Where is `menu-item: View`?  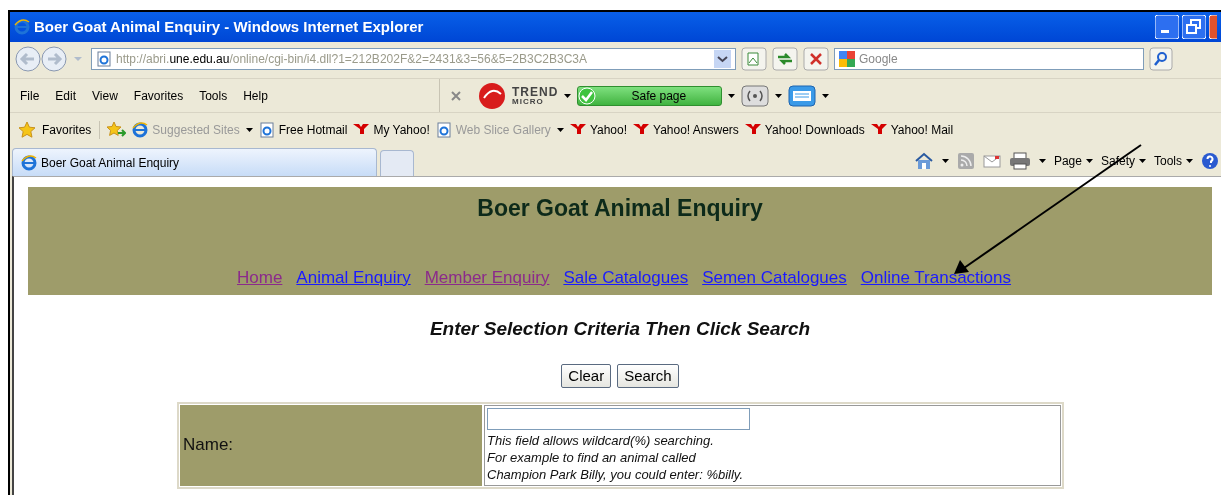
menu-item: View is located at coordinates (105, 95).